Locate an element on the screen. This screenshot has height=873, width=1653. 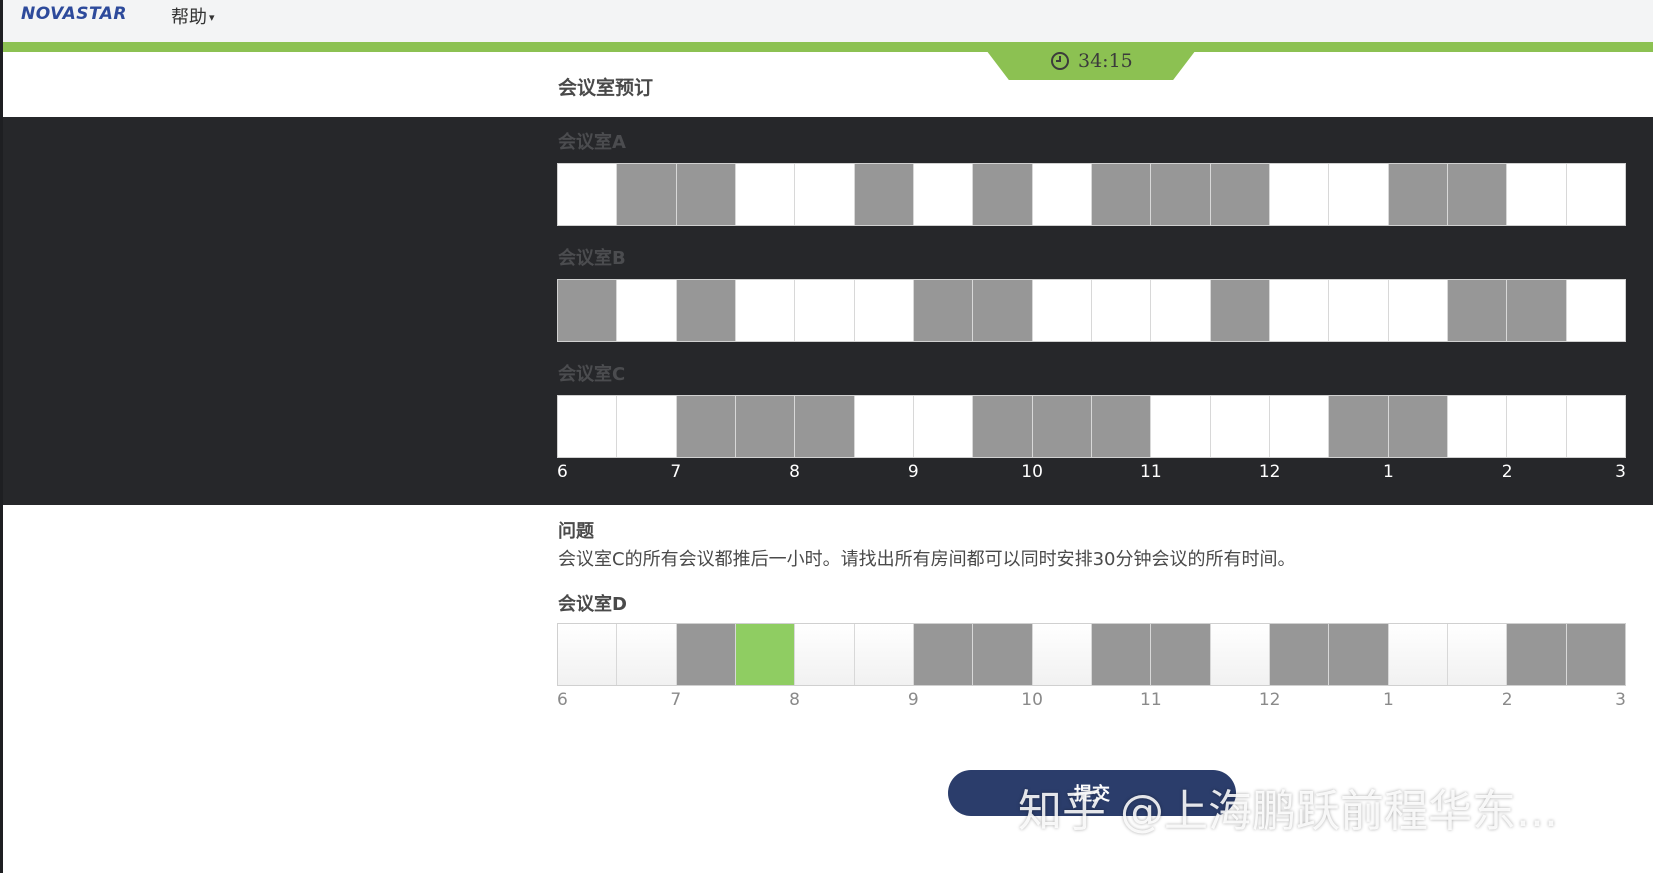
room-c-label: 会议室C is located at coordinates (592, 374).